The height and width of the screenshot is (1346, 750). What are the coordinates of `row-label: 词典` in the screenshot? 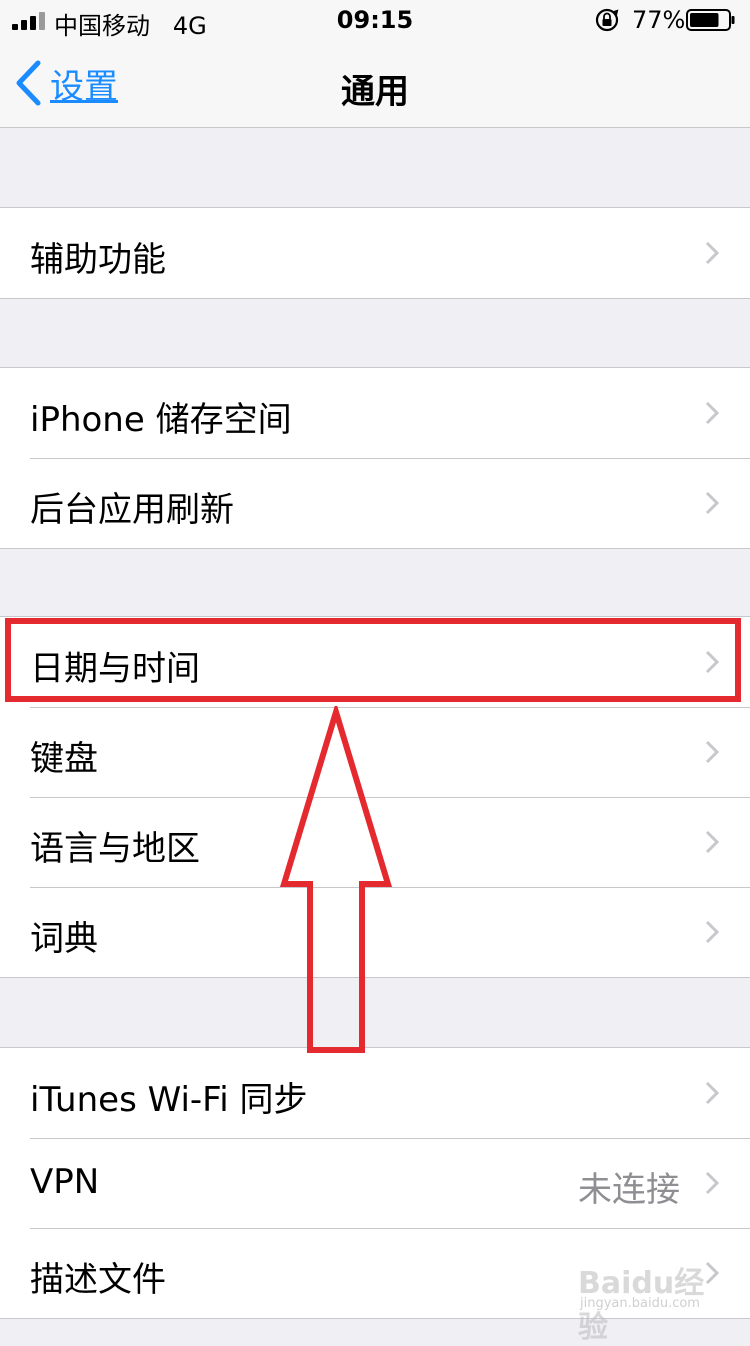 It's located at (64, 939).